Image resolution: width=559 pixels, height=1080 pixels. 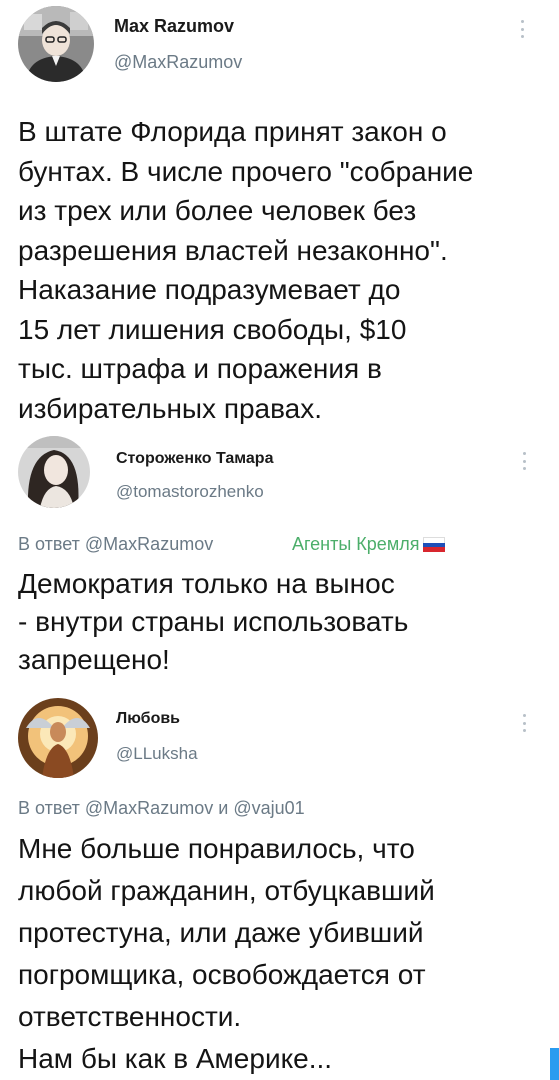 I want to click on avatar-angel-icon, so click(x=58, y=738).